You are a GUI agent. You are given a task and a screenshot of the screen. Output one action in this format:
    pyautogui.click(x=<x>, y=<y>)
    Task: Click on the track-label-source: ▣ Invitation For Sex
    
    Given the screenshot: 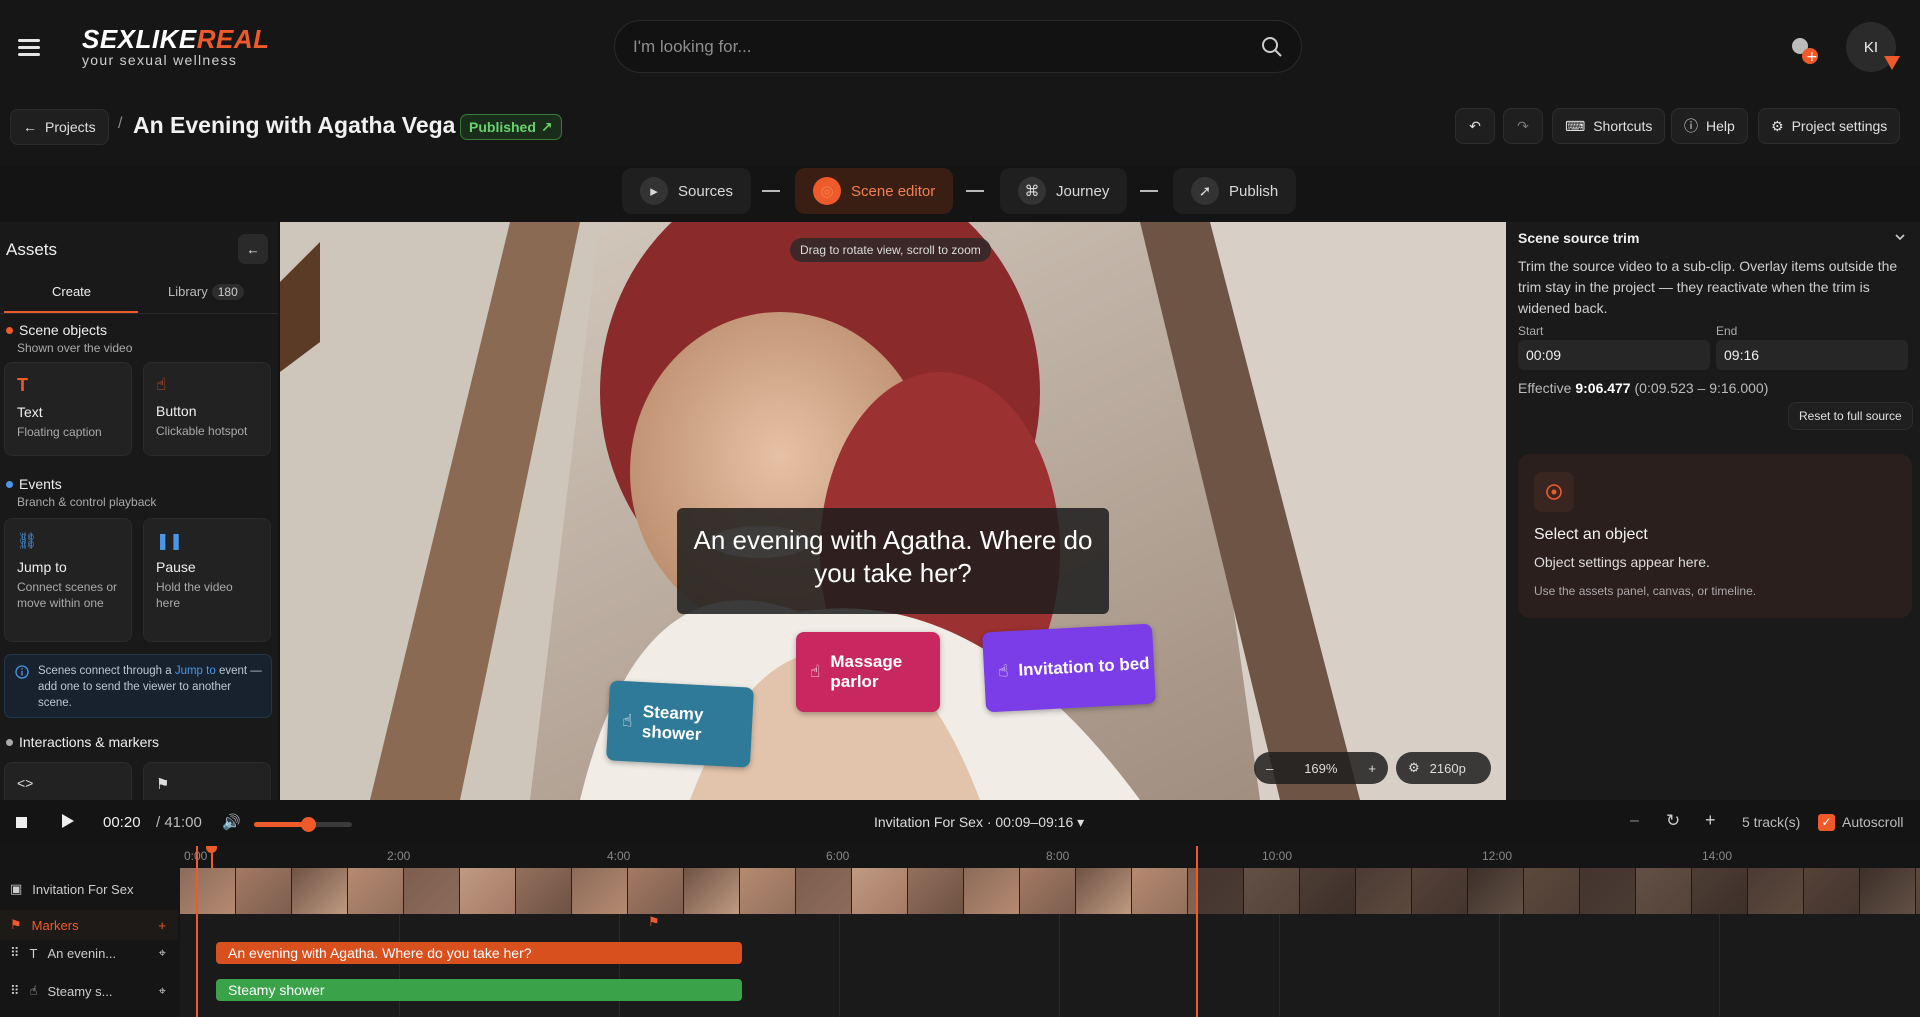 What is the action you would take?
    pyautogui.click(x=89, y=889)
    